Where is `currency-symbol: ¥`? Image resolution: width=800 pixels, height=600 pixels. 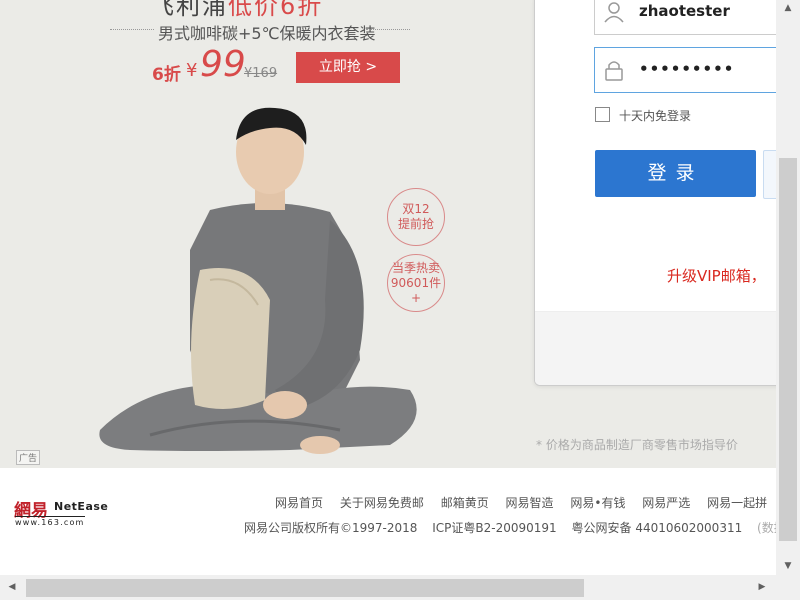
currency-symbol: ¥ is located at coordinates (192, 70).